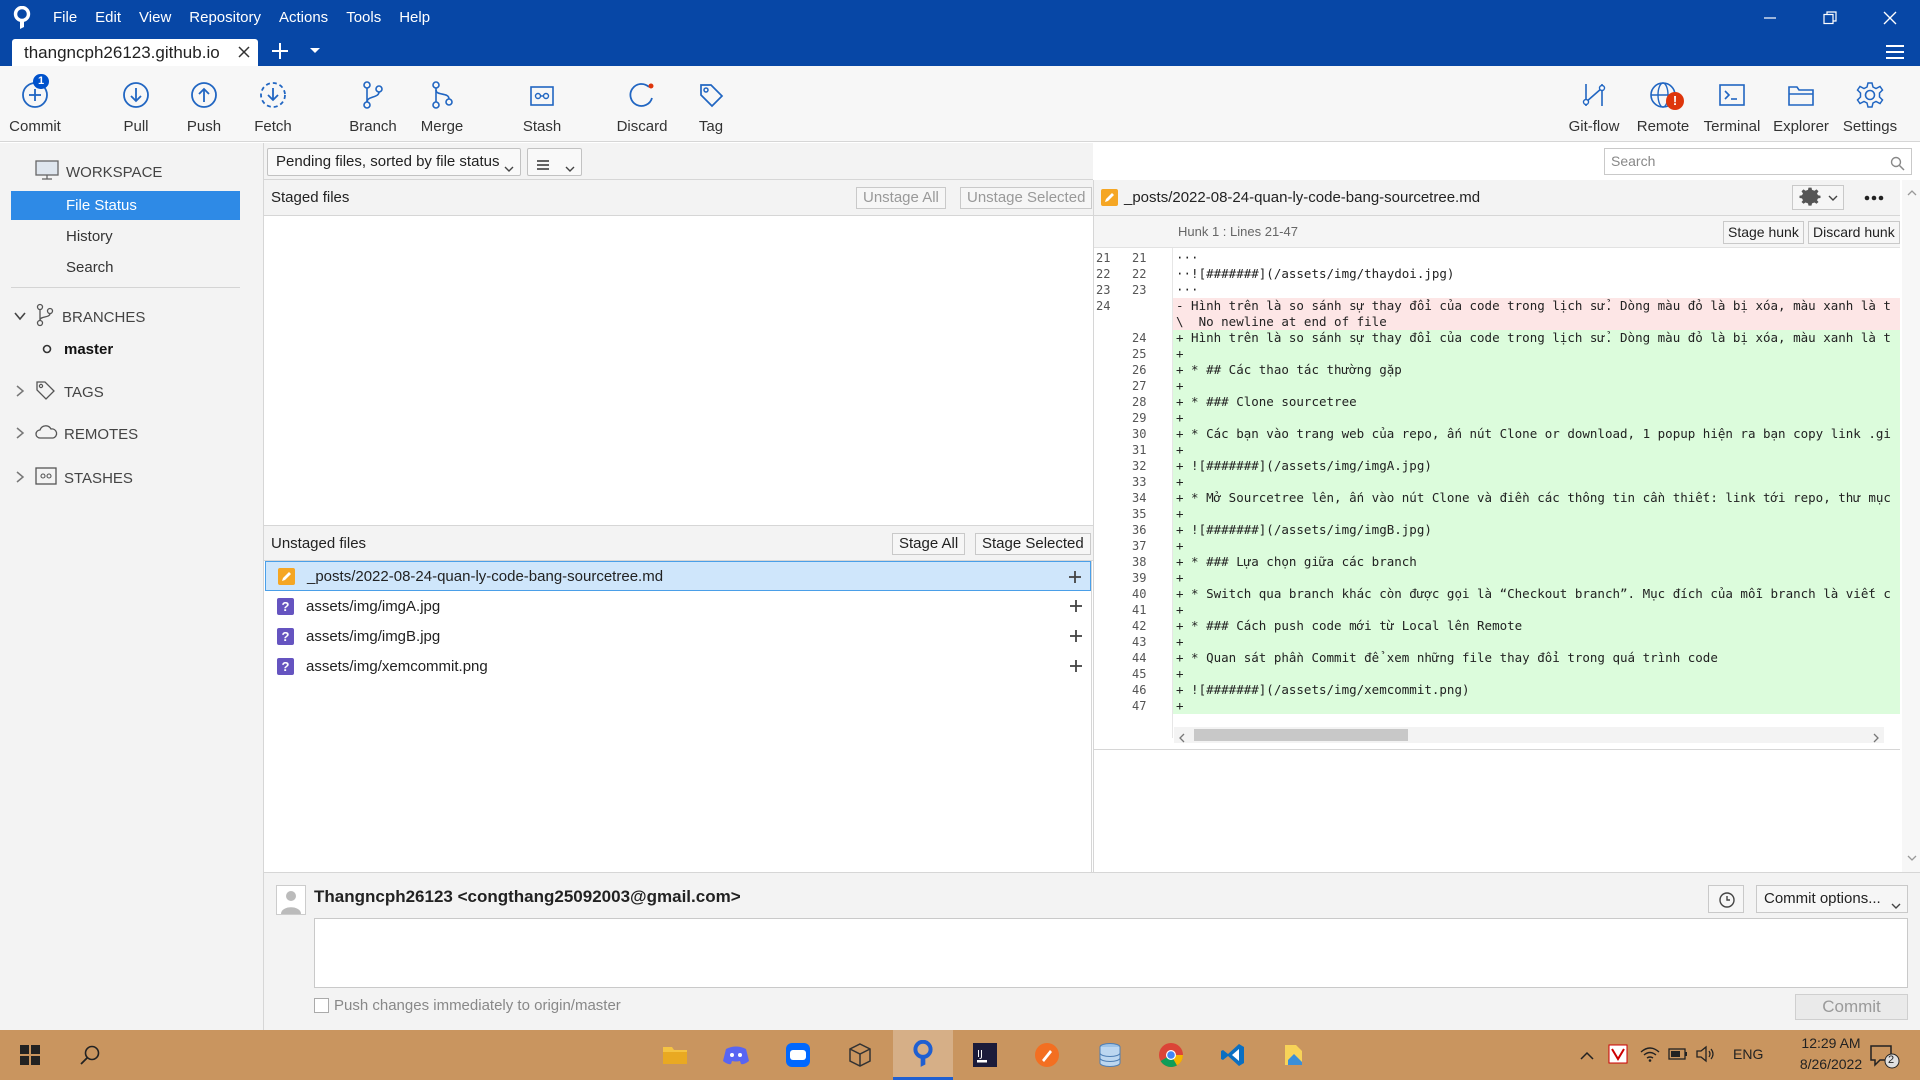  I want to click on search-input: Search, so click(1758, 161).